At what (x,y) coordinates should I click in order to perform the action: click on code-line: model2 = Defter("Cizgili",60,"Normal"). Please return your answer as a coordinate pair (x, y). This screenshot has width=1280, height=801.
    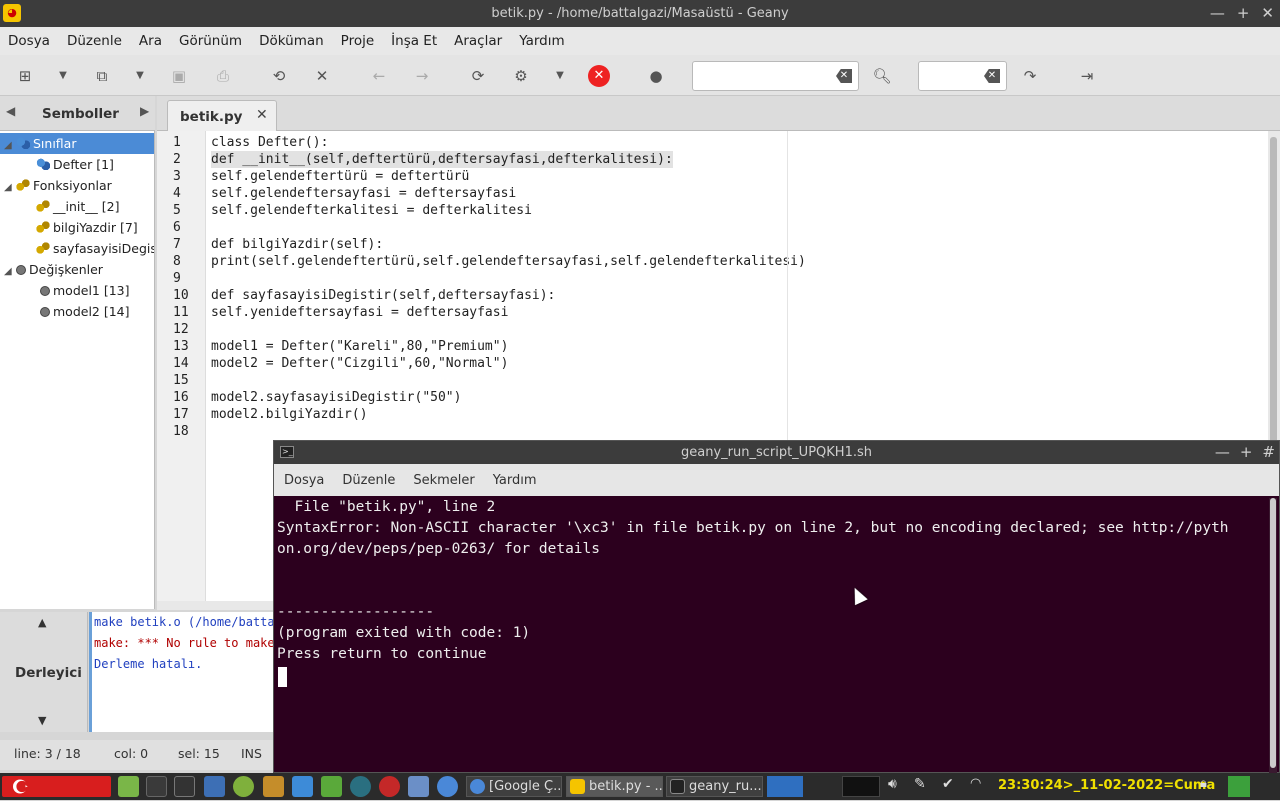
    Looking at the image, I should click on (359, 363).